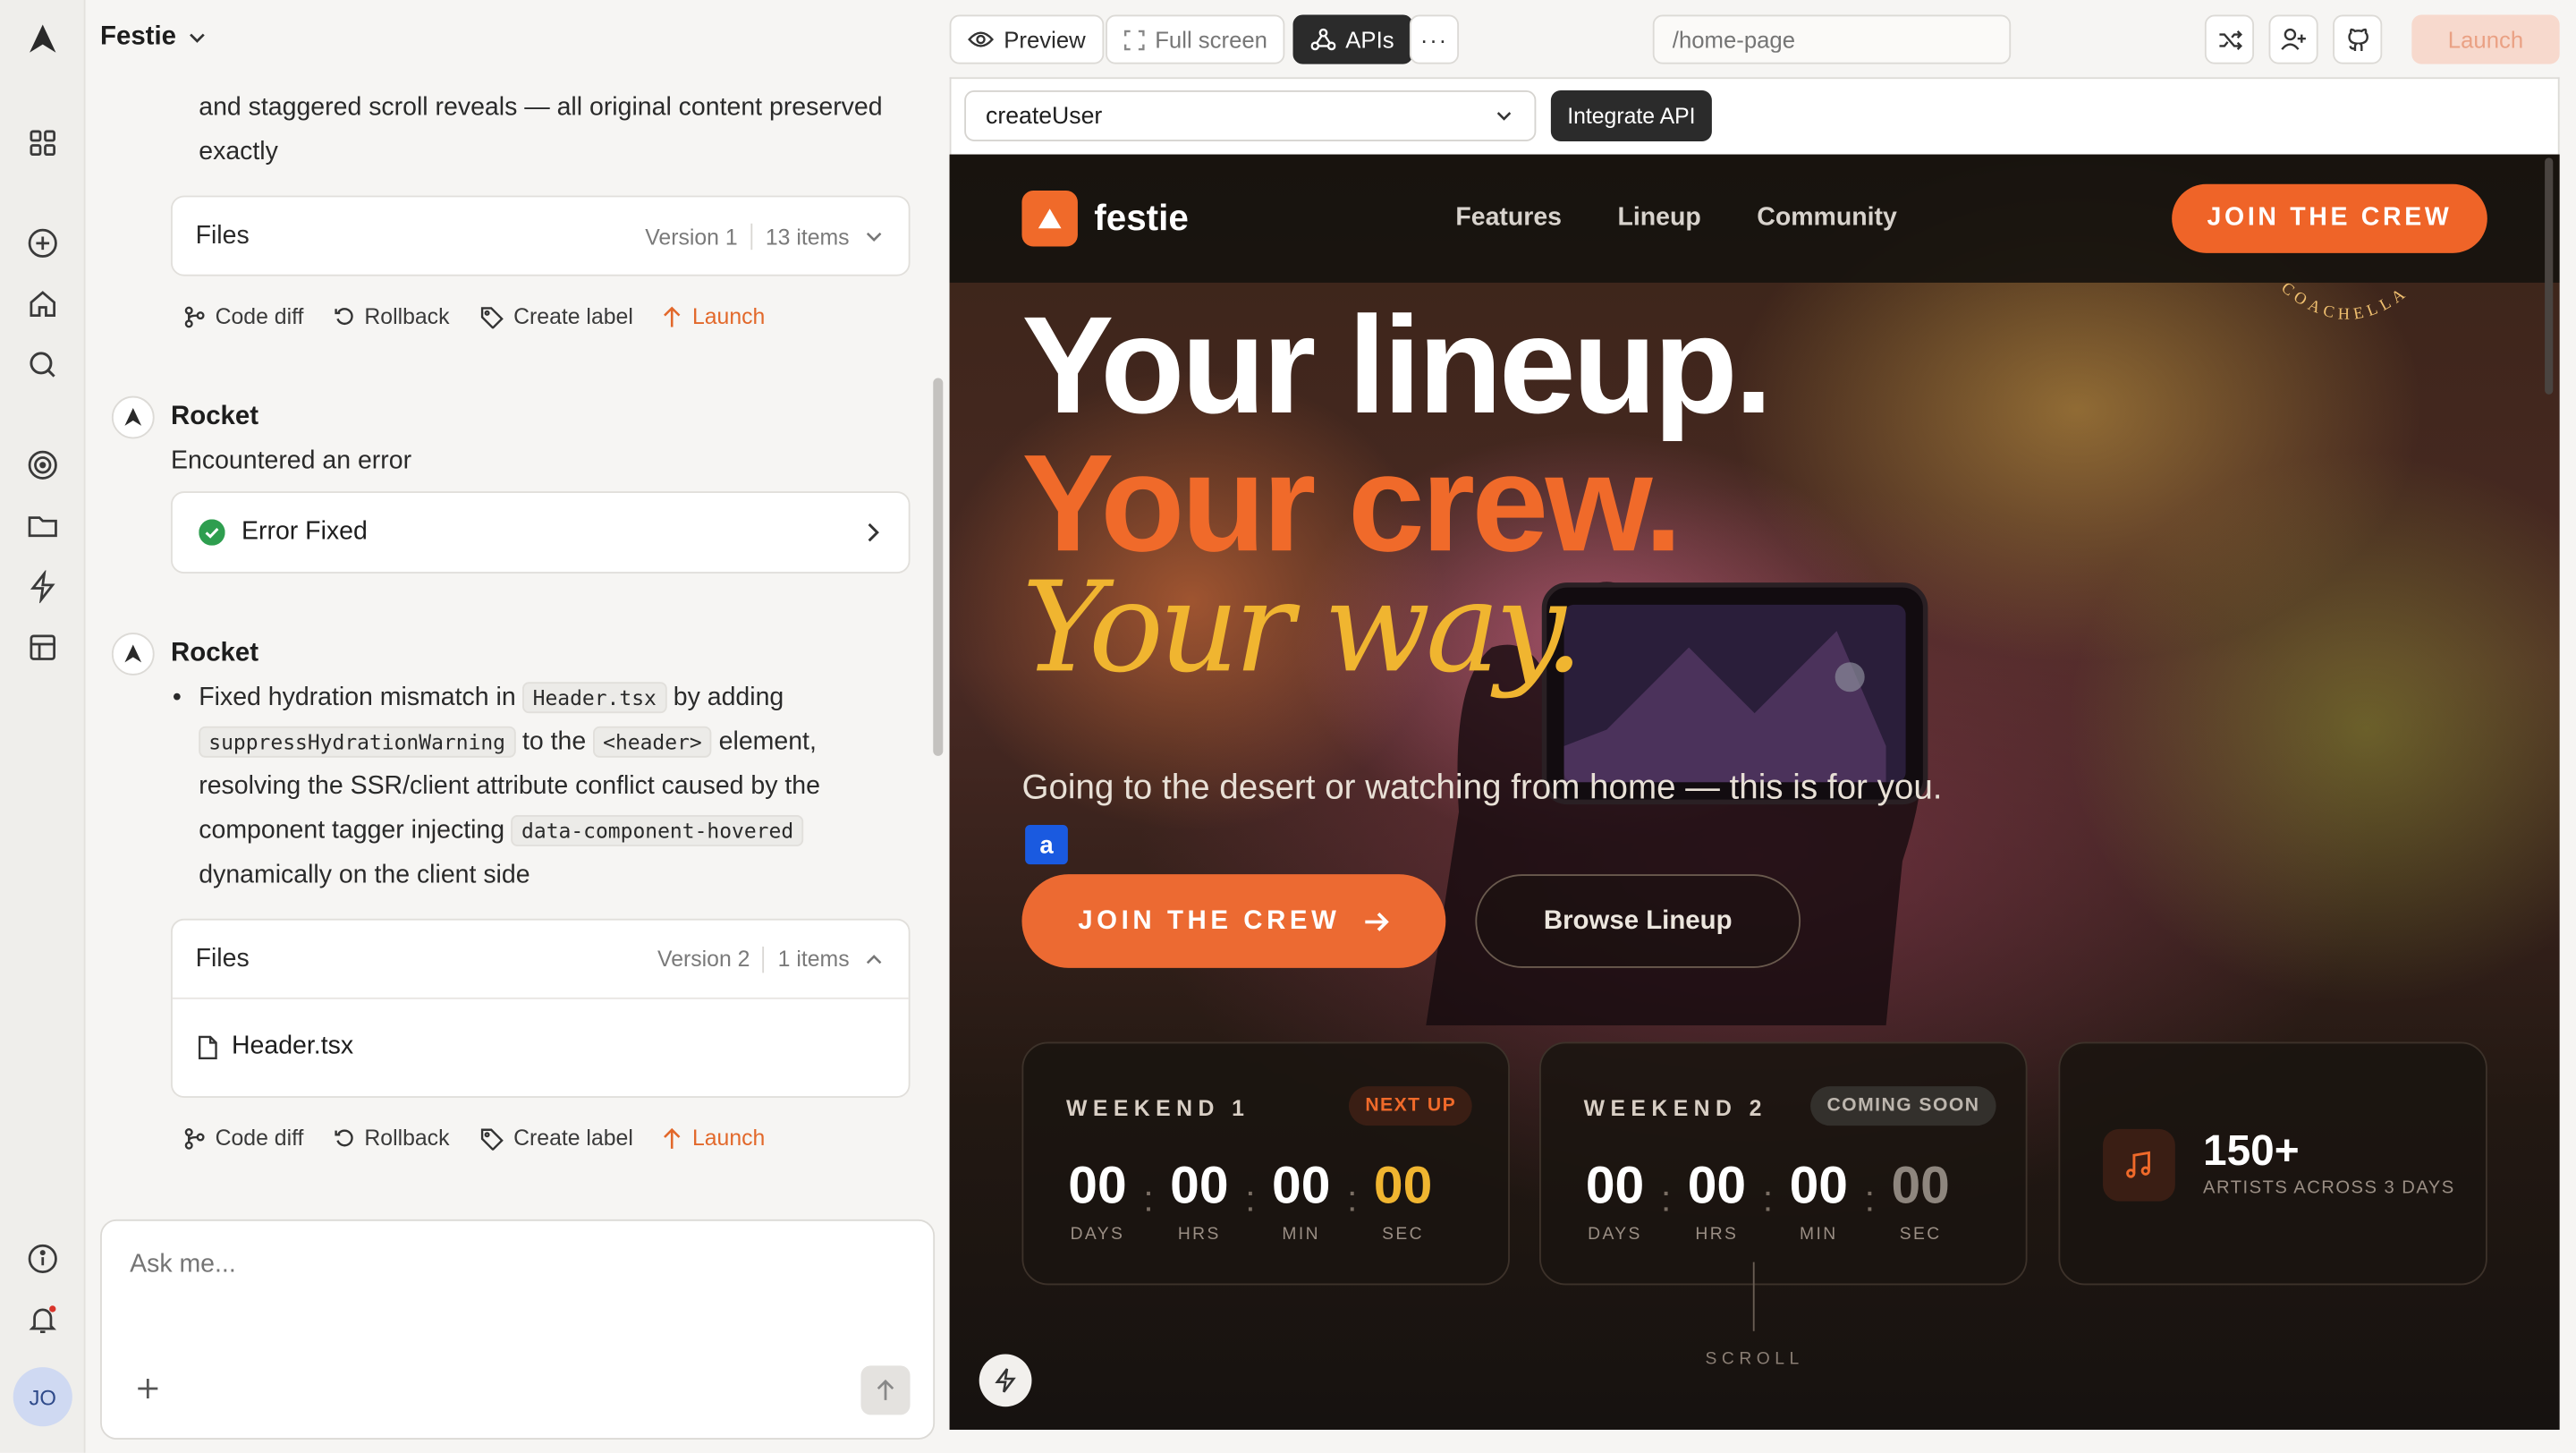  I want to click on countdown: 00 DAYS : 00 HRS : 00 MIN : 00 SEC, so click(1250, 1199).